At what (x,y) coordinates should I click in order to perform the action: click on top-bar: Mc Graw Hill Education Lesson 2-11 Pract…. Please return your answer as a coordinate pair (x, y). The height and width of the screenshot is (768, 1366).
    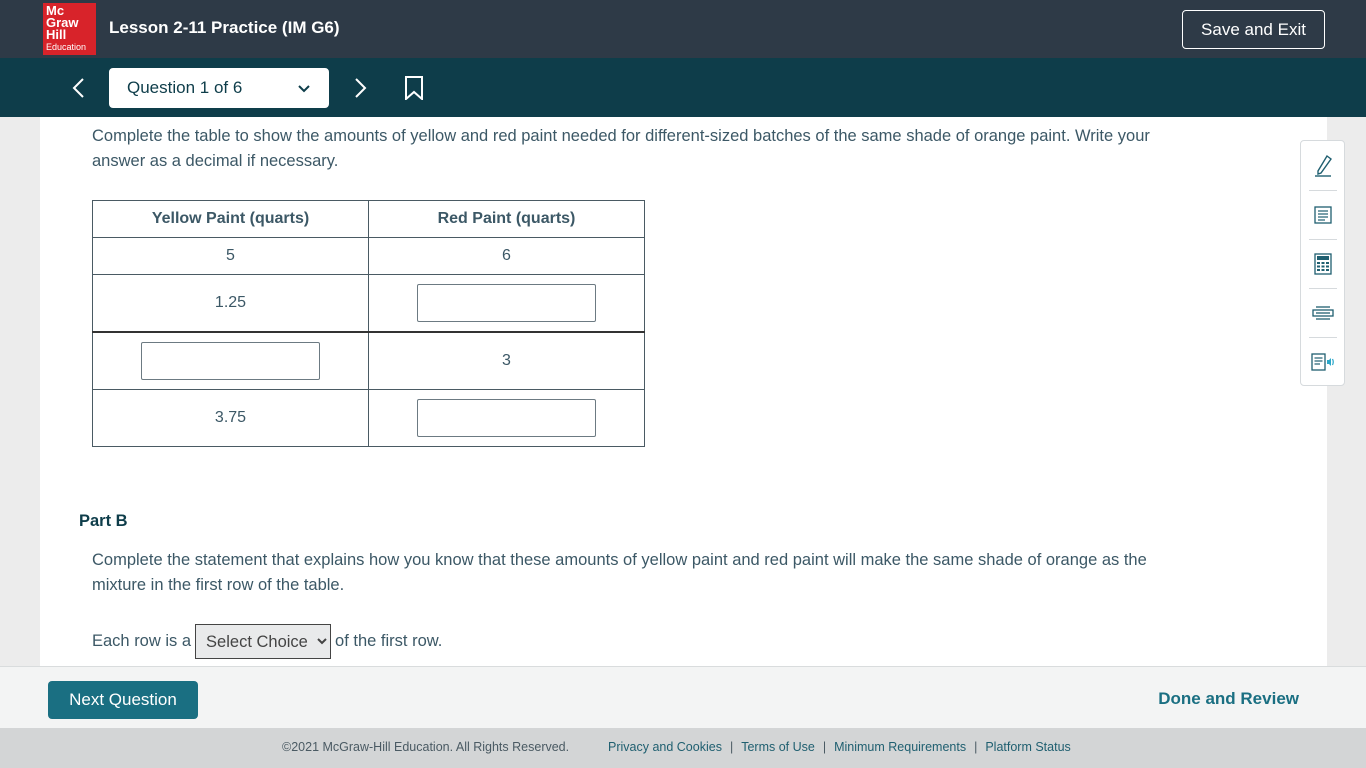
    Looking at the image, I should click on (683, 29).